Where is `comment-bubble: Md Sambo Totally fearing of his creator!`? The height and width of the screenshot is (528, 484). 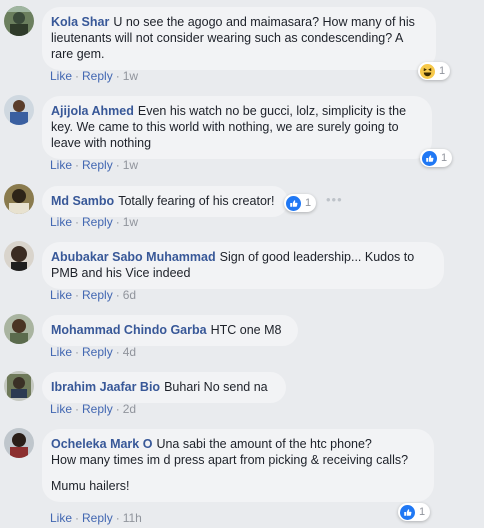
comment-bubble: Md Sambo Totally fearing of his creator! is located at coordinates (165, 201).